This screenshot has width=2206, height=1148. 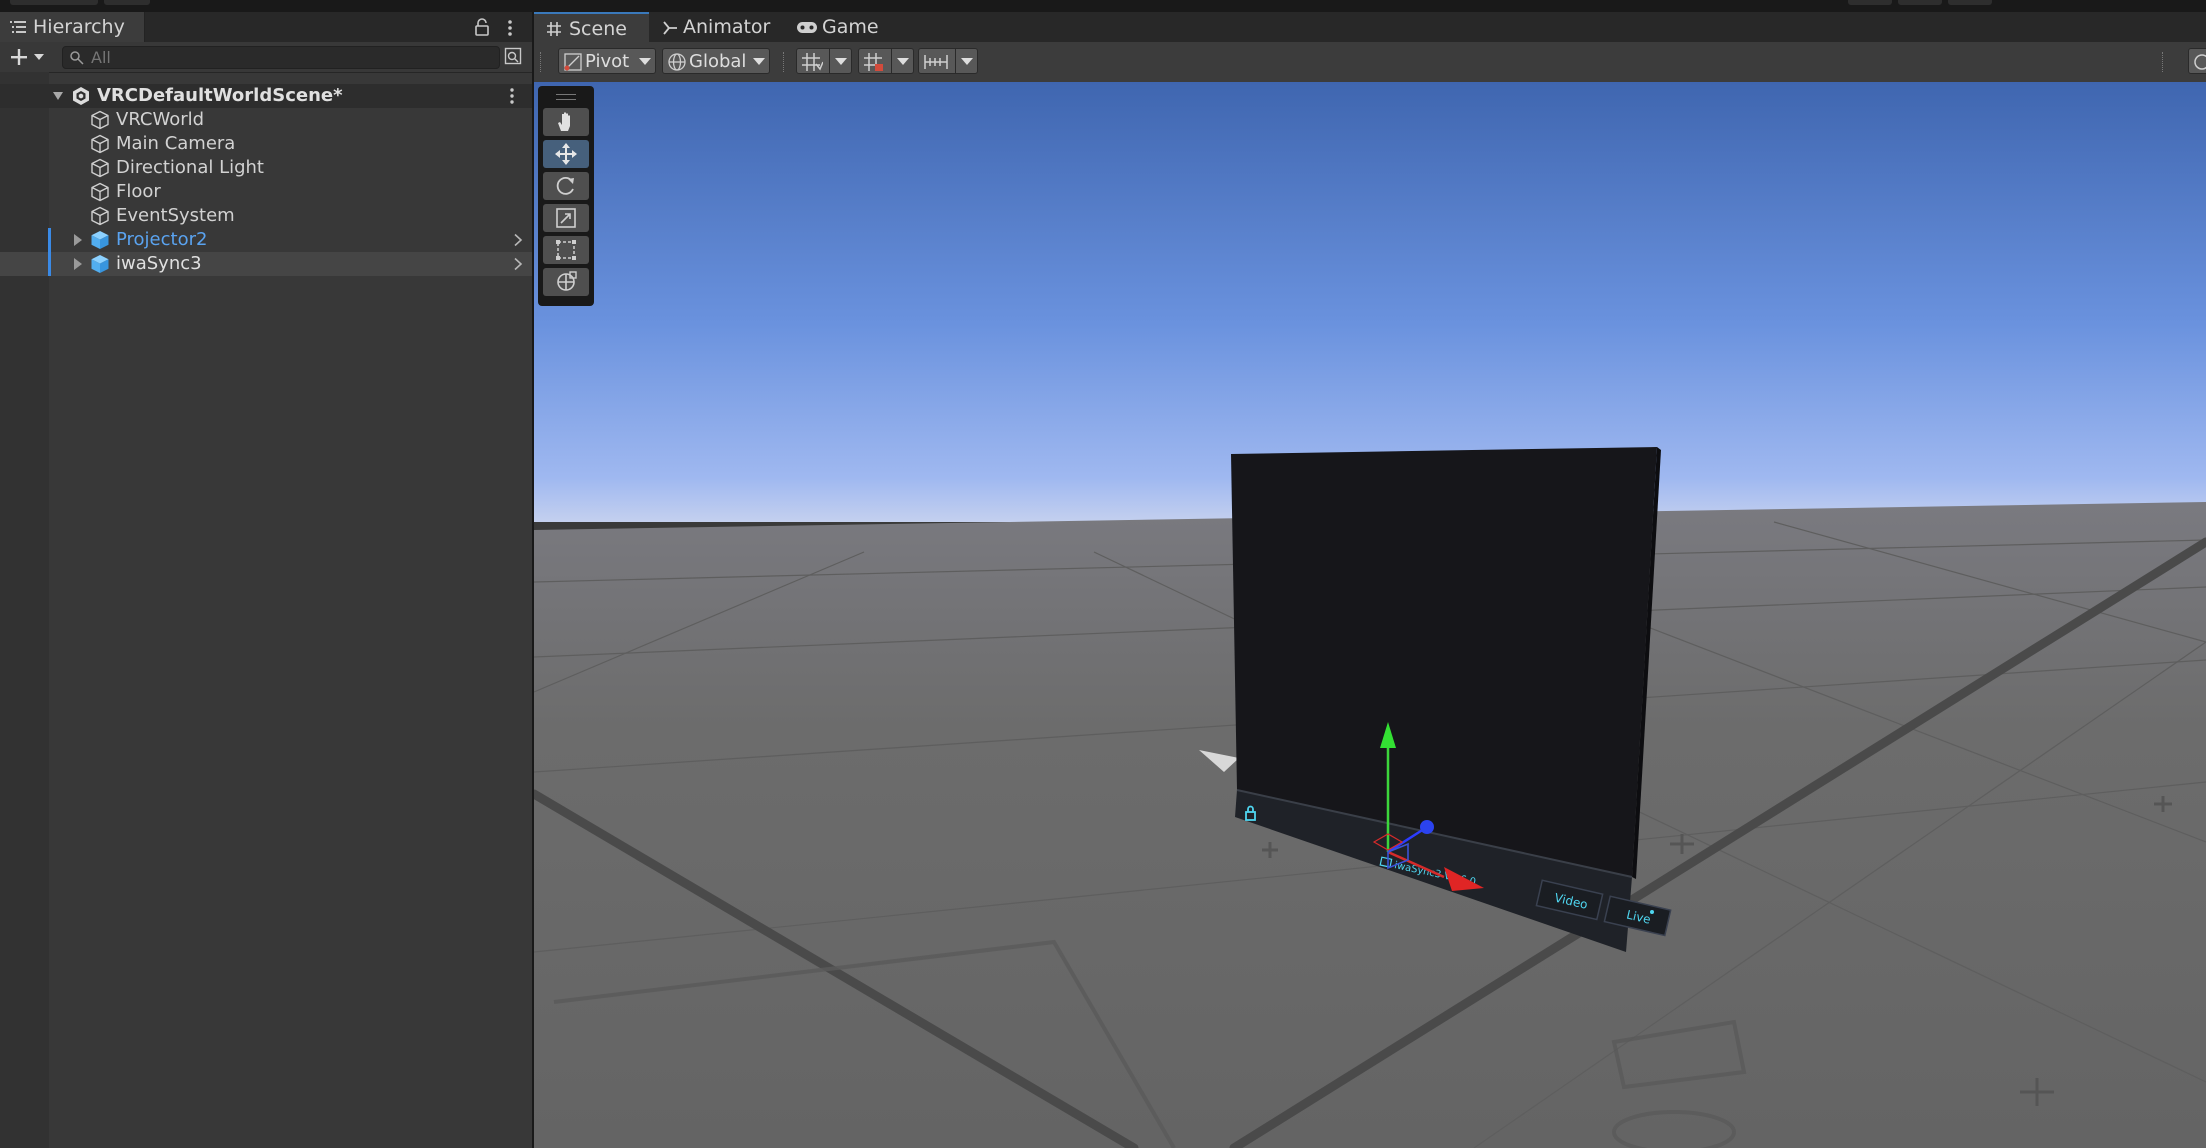 What do you see at coordinates (77, 58) in the screenshot?
I see `search-icon` at bounding box center [77, 58].